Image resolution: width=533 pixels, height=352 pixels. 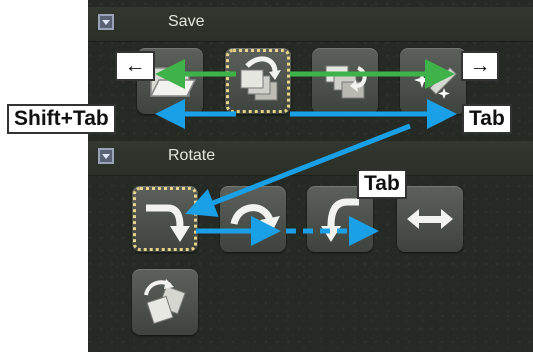 I want to click on rotate-arc-button, so click(x=253, y=219).